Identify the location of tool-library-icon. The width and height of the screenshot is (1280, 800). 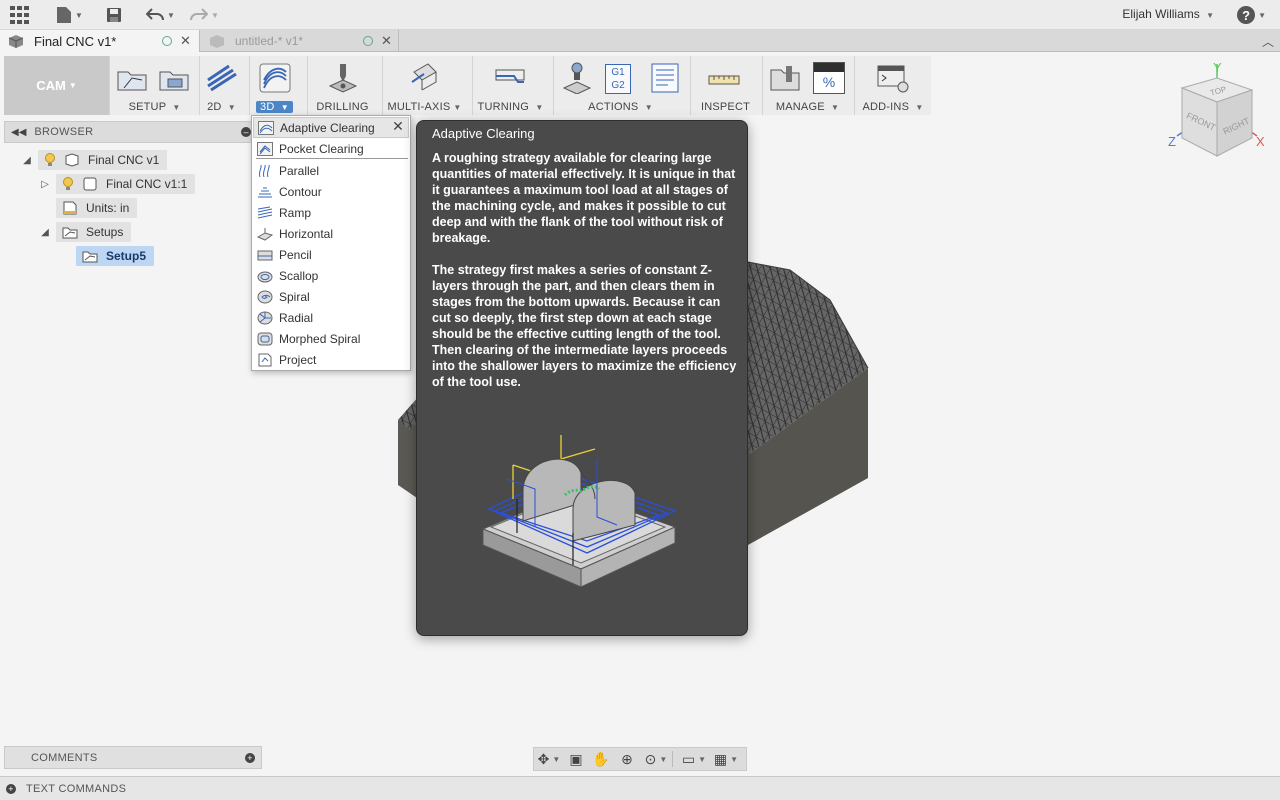
(785, 78).